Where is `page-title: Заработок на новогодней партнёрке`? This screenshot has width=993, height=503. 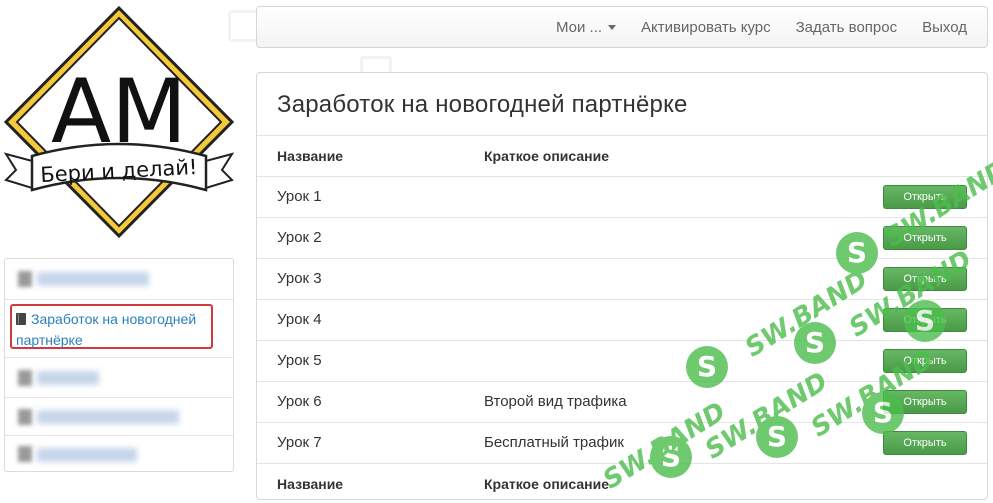 page-title: Заработок на новогодней партнёрке is located at coordinates (482, 104).